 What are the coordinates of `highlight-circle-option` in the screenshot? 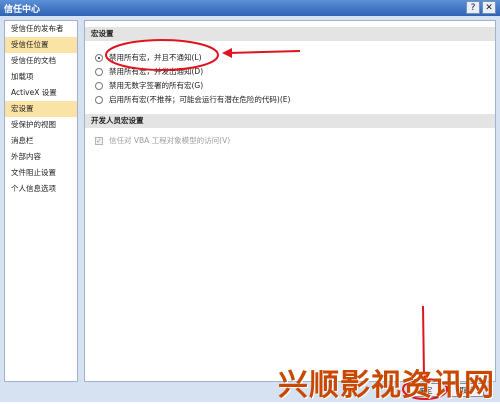 It's located at (162, 55).